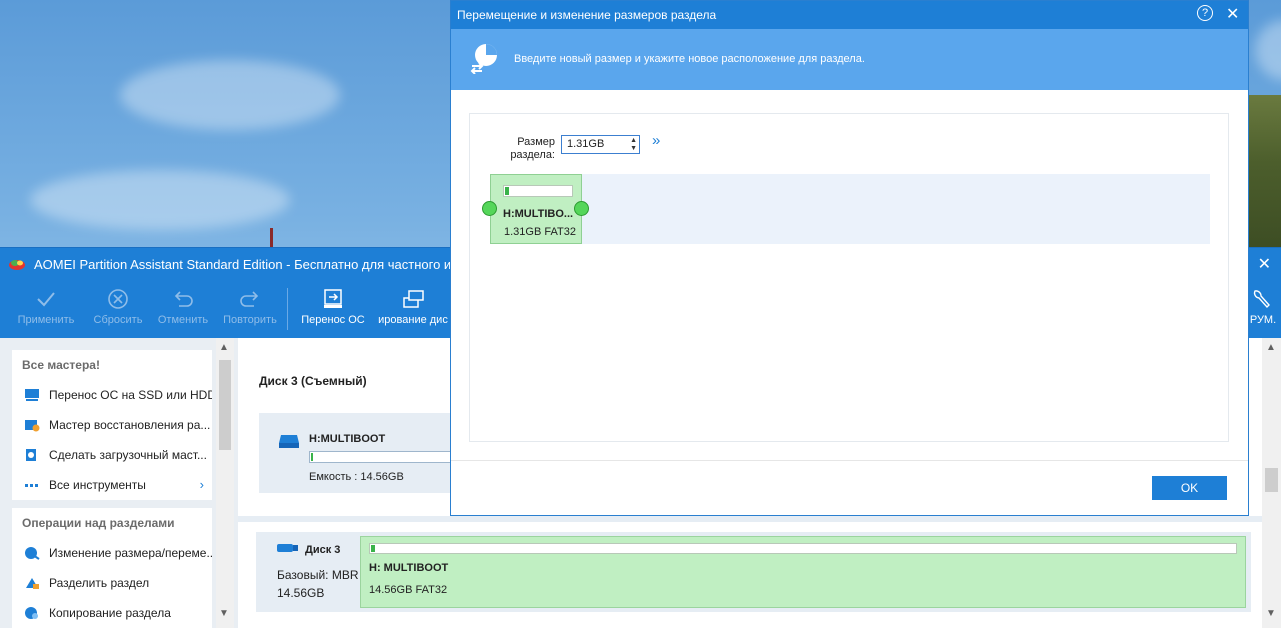 The image size is (1281, 628). What do you see at coordinates (183, 320) in the screenshot?
I see `undo-label: Отменить` at bounding box center [183, 320].